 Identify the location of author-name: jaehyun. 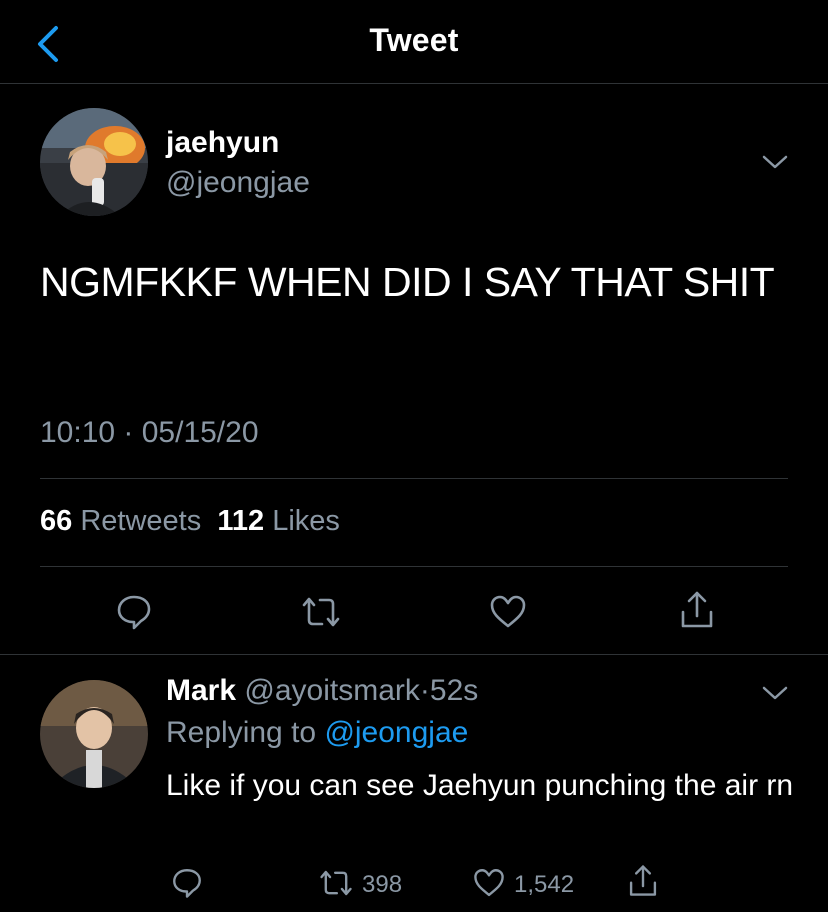
(222, 143).